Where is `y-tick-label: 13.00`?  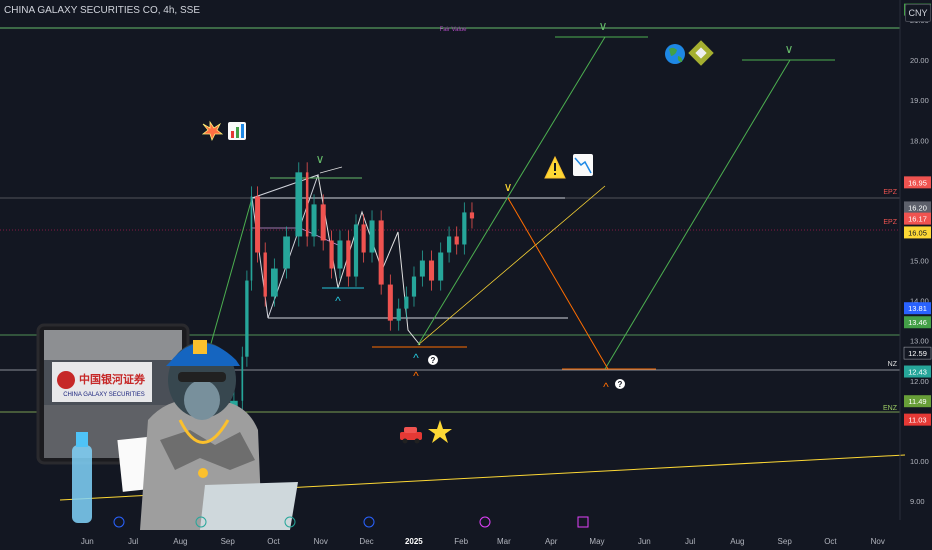 y-tick-label: 13.00 is located at coordinates (919, 341).